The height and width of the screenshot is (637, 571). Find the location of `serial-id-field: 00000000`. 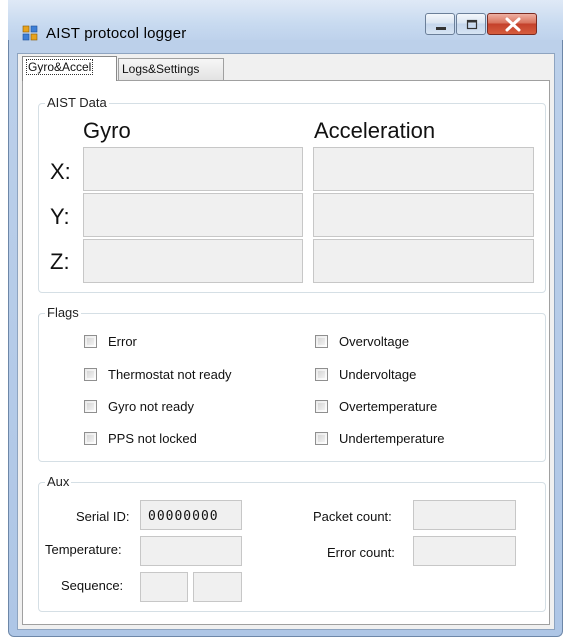

serial-id-field: 00000000 is located at coordinates (191, 515).